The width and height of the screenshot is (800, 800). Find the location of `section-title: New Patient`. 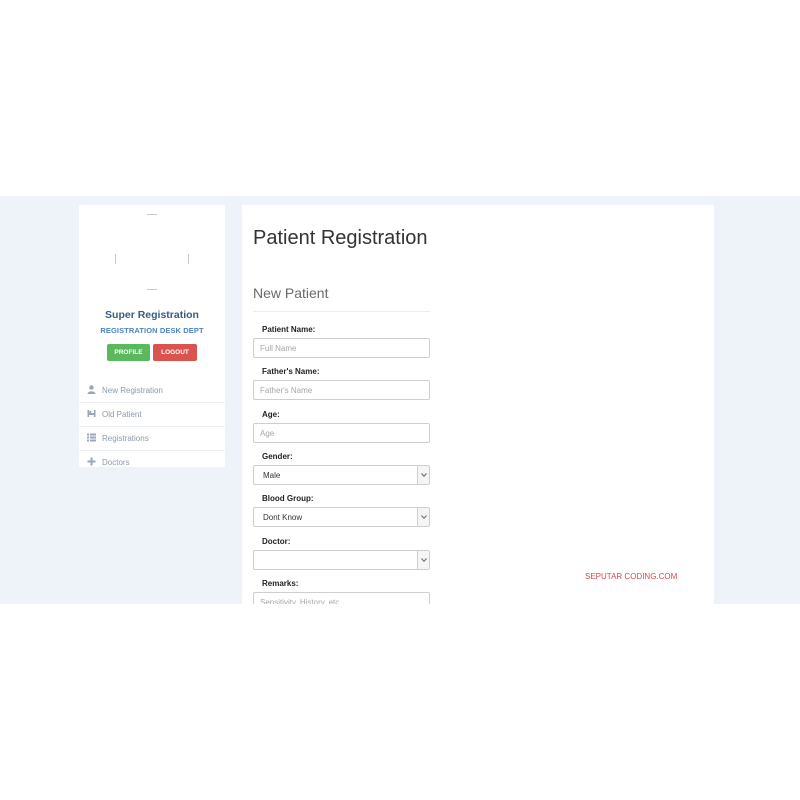

section-title: New Patient is located at coordinates (291, 293).